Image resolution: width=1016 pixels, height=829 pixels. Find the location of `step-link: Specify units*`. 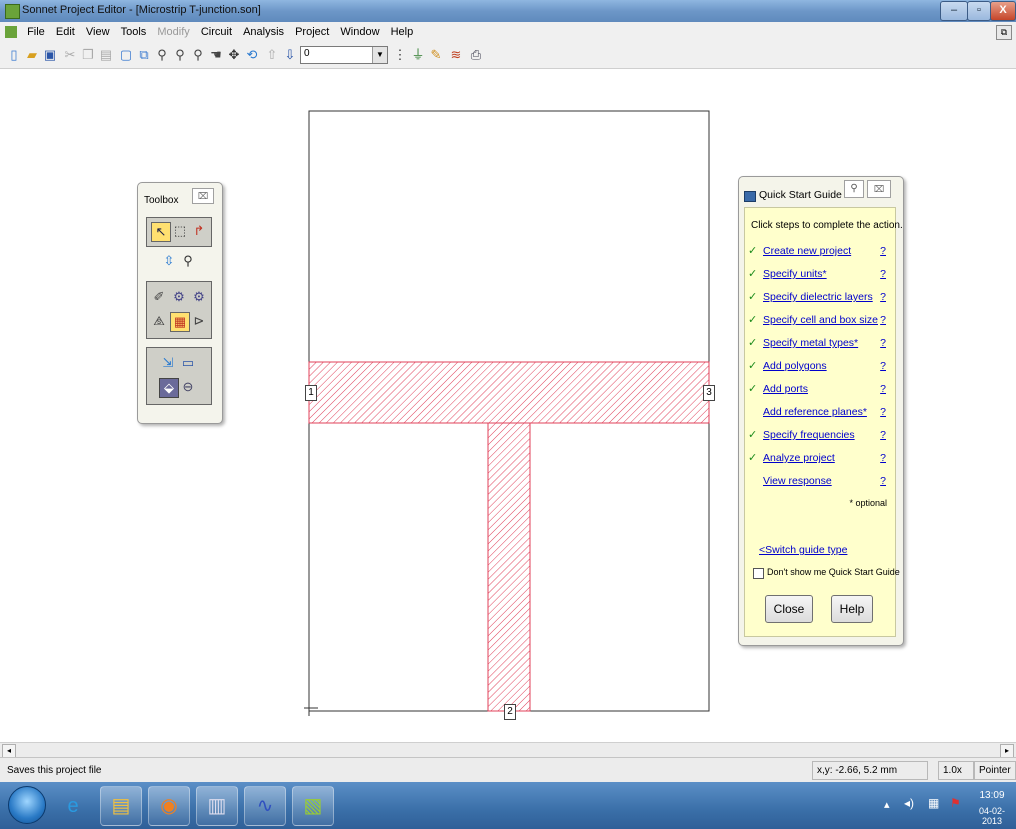

step-link: Specify units* is located at coordinates (795, 274).